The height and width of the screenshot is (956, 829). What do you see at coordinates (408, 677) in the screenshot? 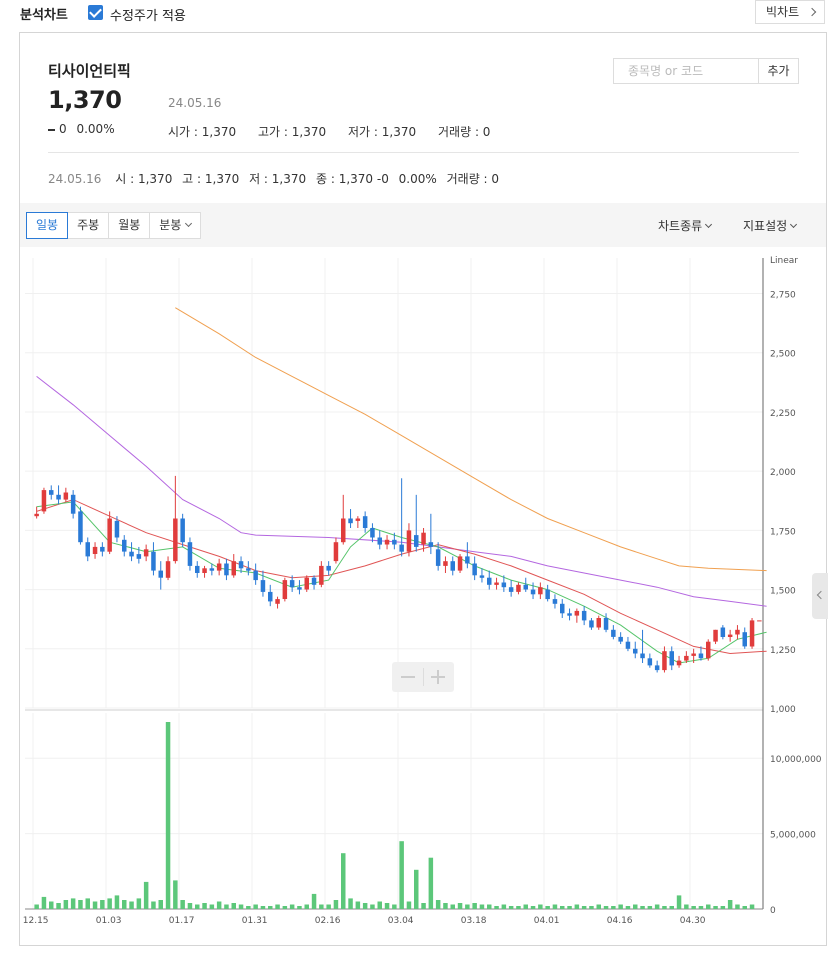
I see `zoom-out-icon` at bounding box center [408, 677].